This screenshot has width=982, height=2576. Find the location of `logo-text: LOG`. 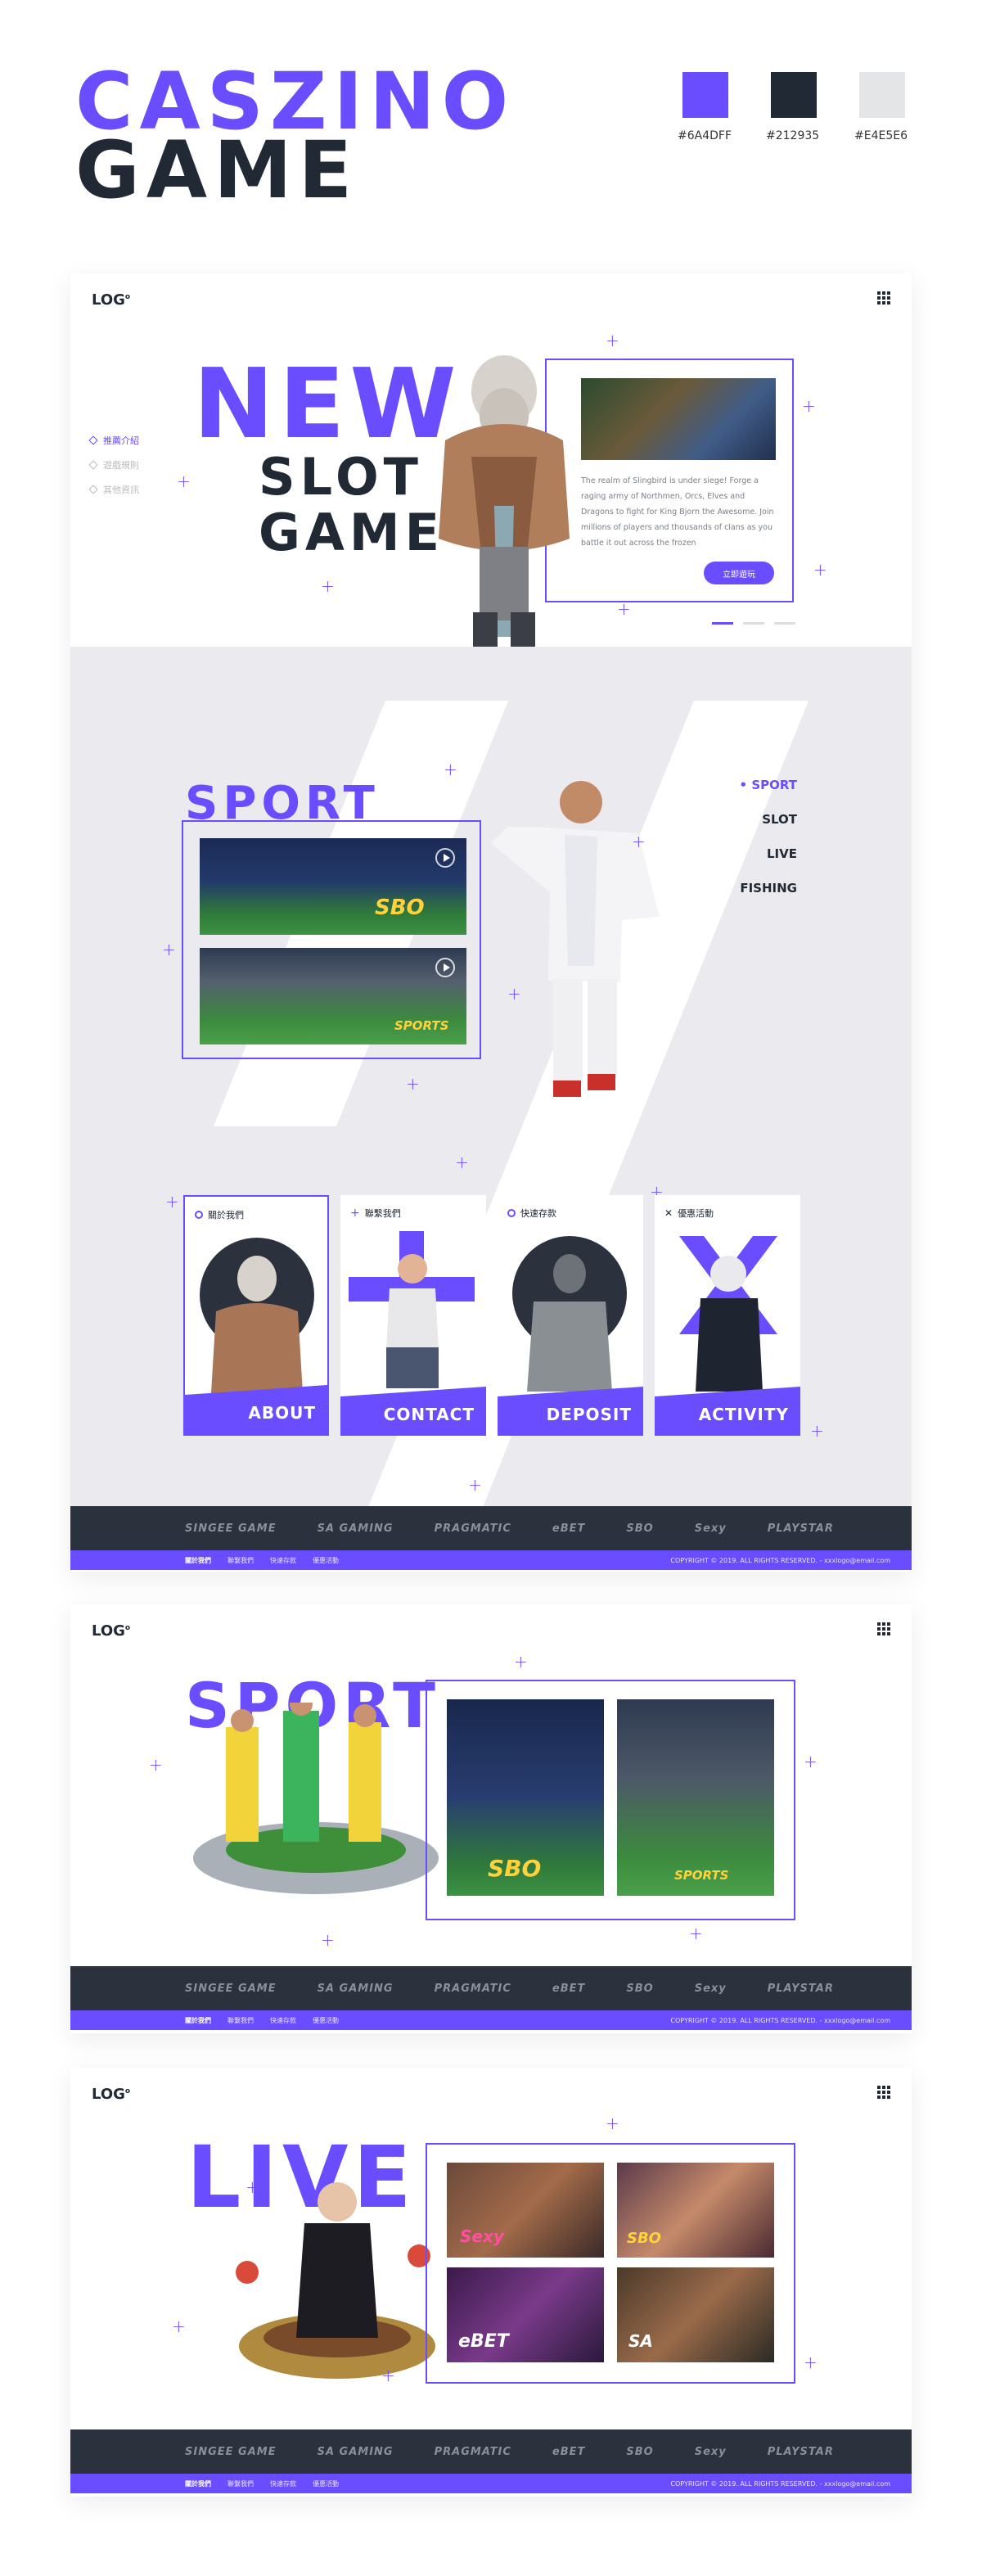

logo-text: LOG is located at coordinates (109, 2094).